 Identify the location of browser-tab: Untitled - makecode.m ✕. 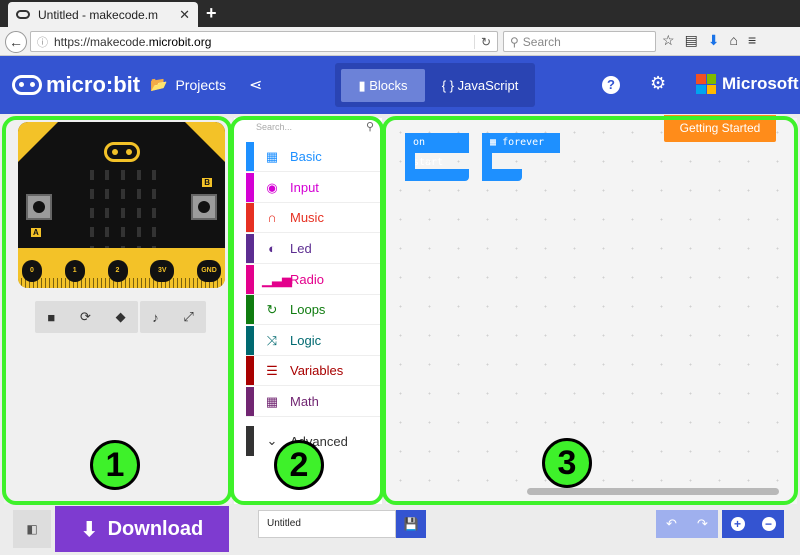
(103, 14).